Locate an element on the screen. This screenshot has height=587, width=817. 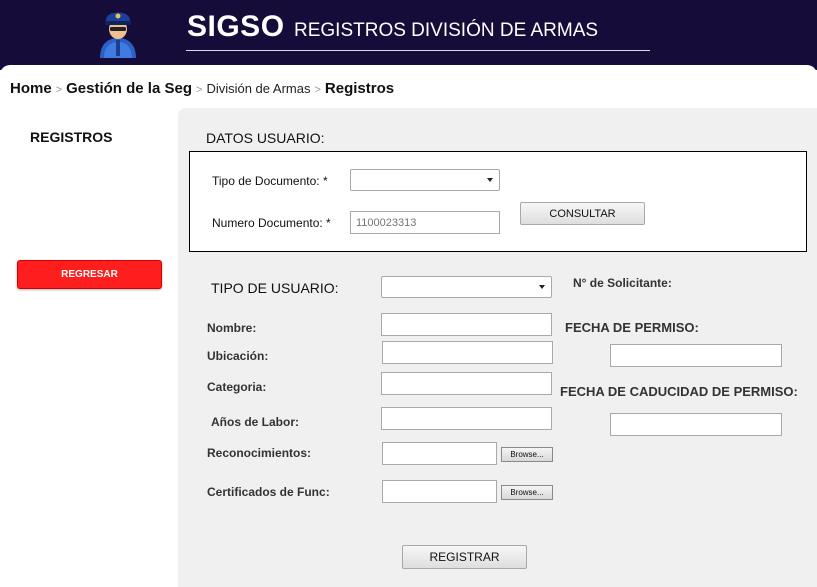
permit-date-input is located at coordinates (696, 355).